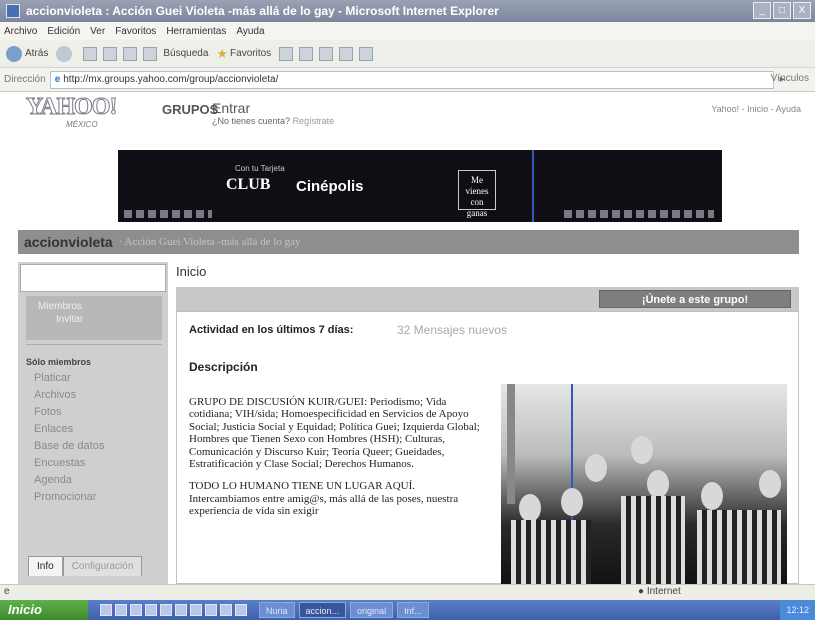 The image size is (815, 620). I want to click on ie-icon, so click(13, 11).